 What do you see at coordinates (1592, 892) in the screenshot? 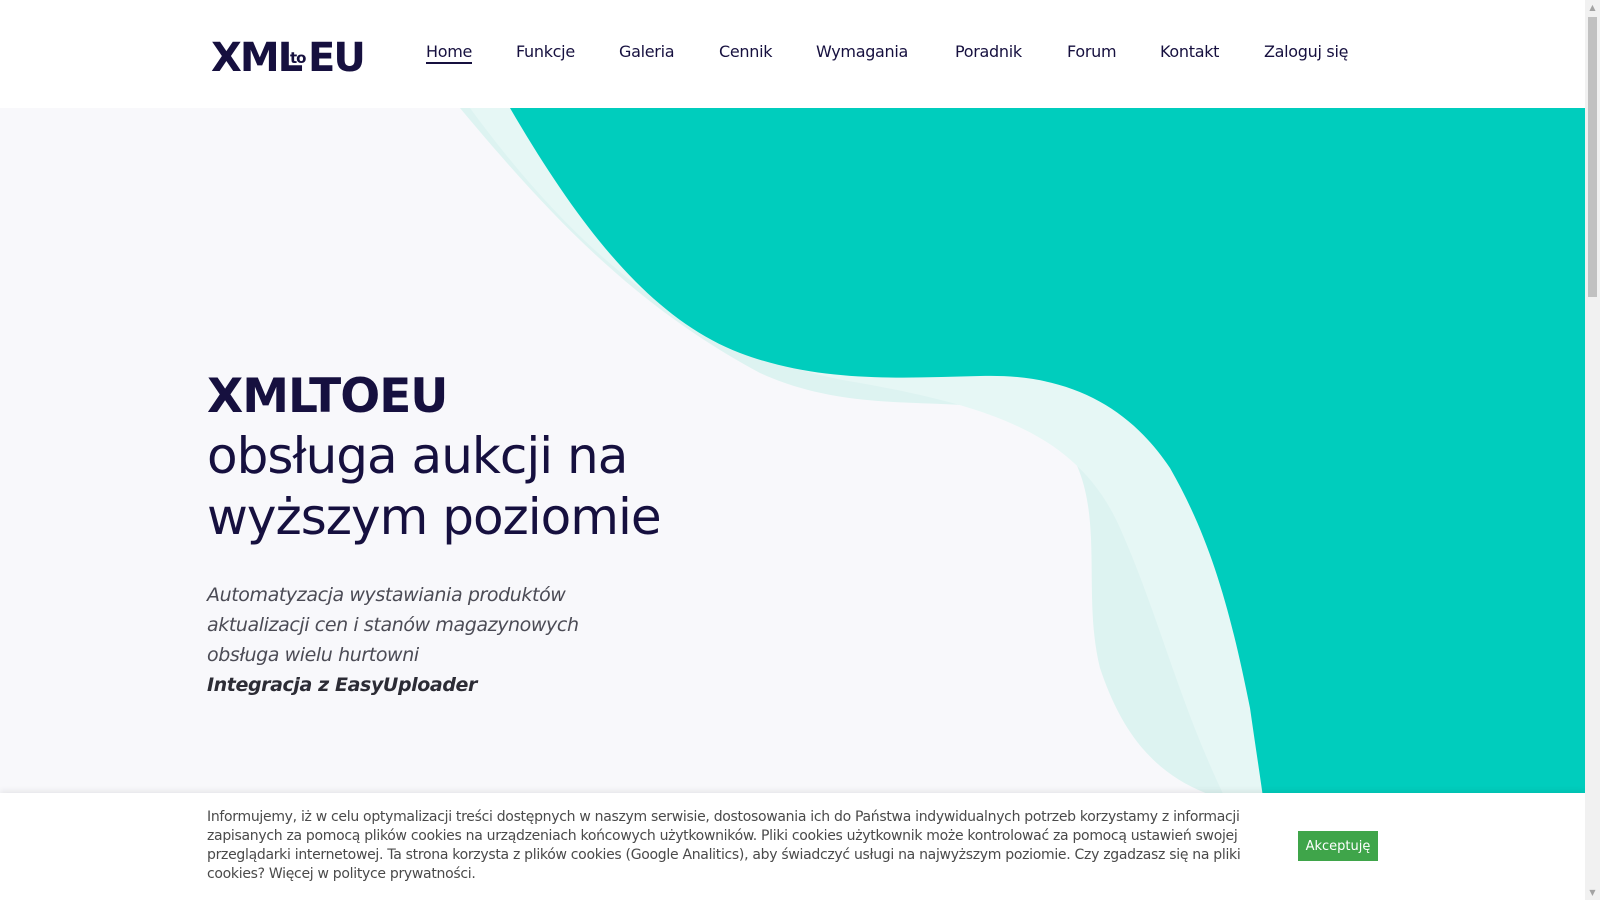
I see `scroll-down-arrow-icon: ▼` at bounding box center [1592, 892].